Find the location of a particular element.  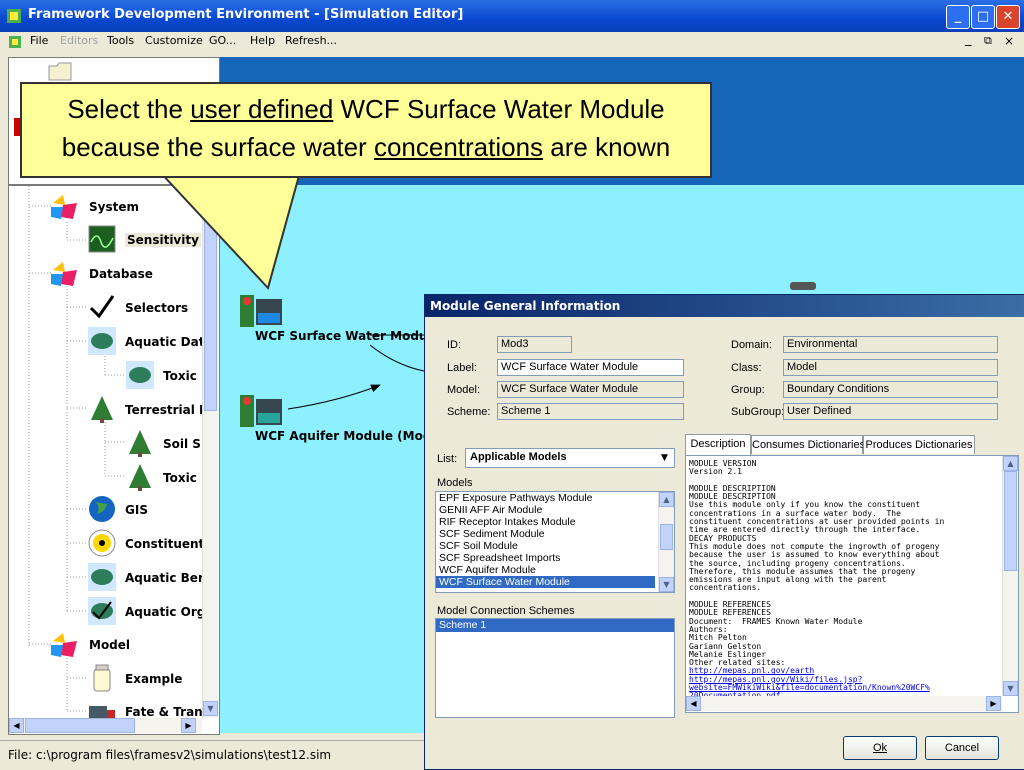

tree-item-constituent: Constituent is located at coordinates (164, 544).